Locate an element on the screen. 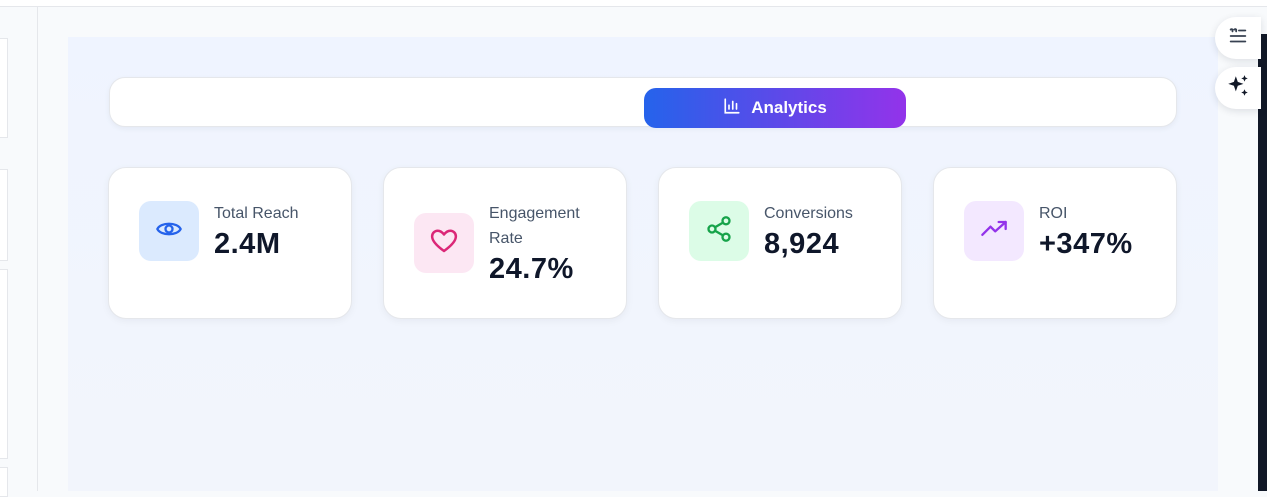  stat-card-total-reach: Total Reach 2.4M is located at coordinates (230, 243).